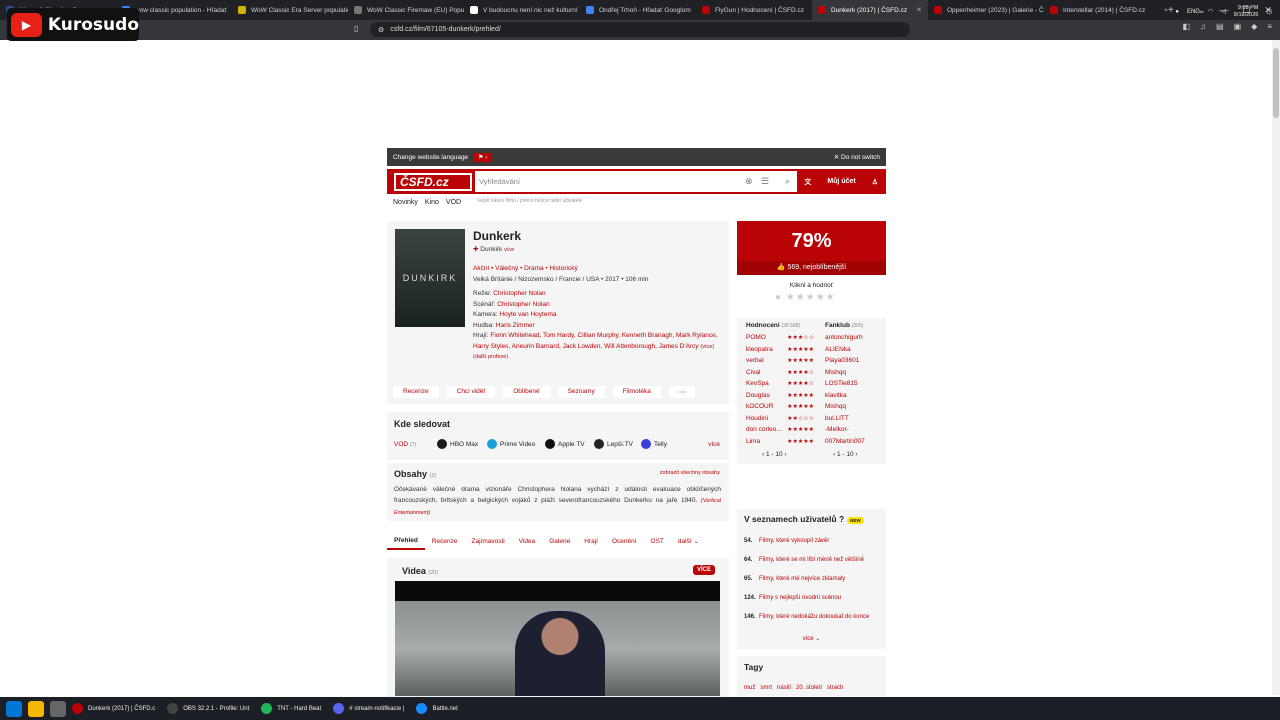 The height and width of the screenshot is (720, 1280). Describe the element at coordinates (515, 325) in the screenshot. I see `crew-people: Hans Zimmer` at that location.